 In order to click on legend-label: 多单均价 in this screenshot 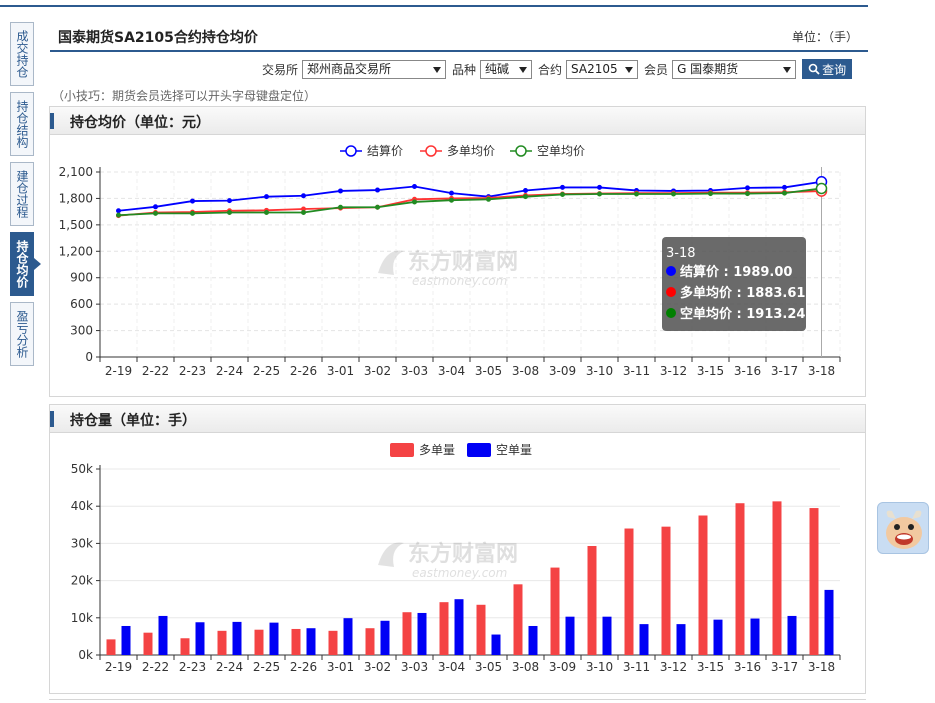, I will do `click(471, 151)`.